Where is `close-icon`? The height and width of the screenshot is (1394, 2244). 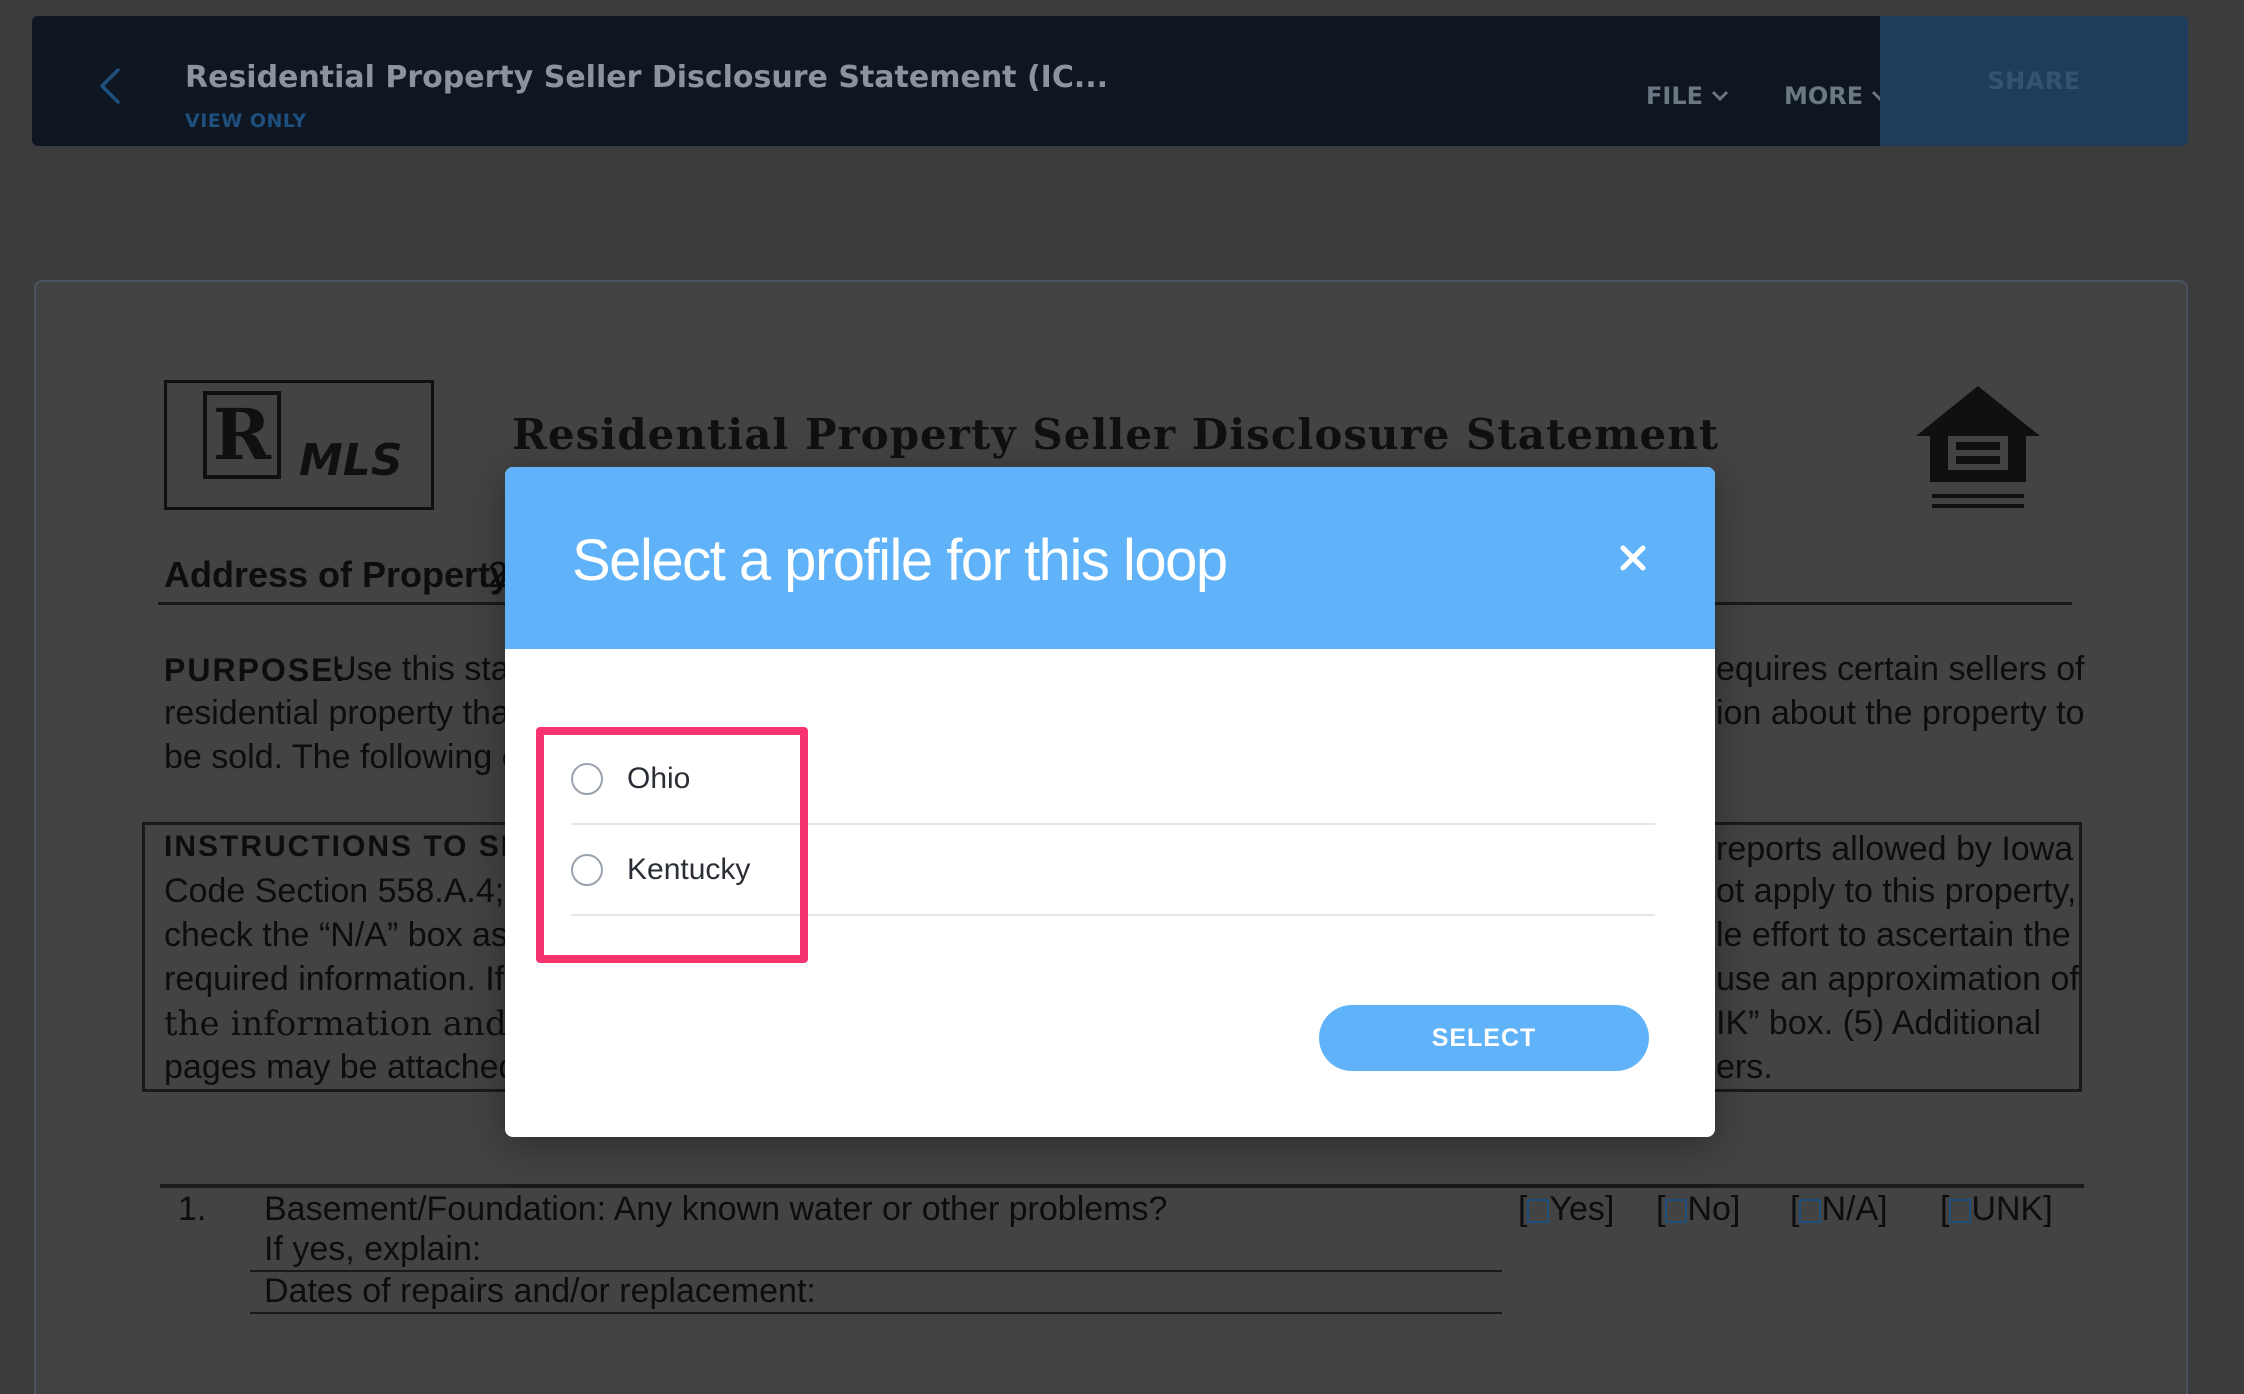
close-icon is located at coordinates (1633, 558).